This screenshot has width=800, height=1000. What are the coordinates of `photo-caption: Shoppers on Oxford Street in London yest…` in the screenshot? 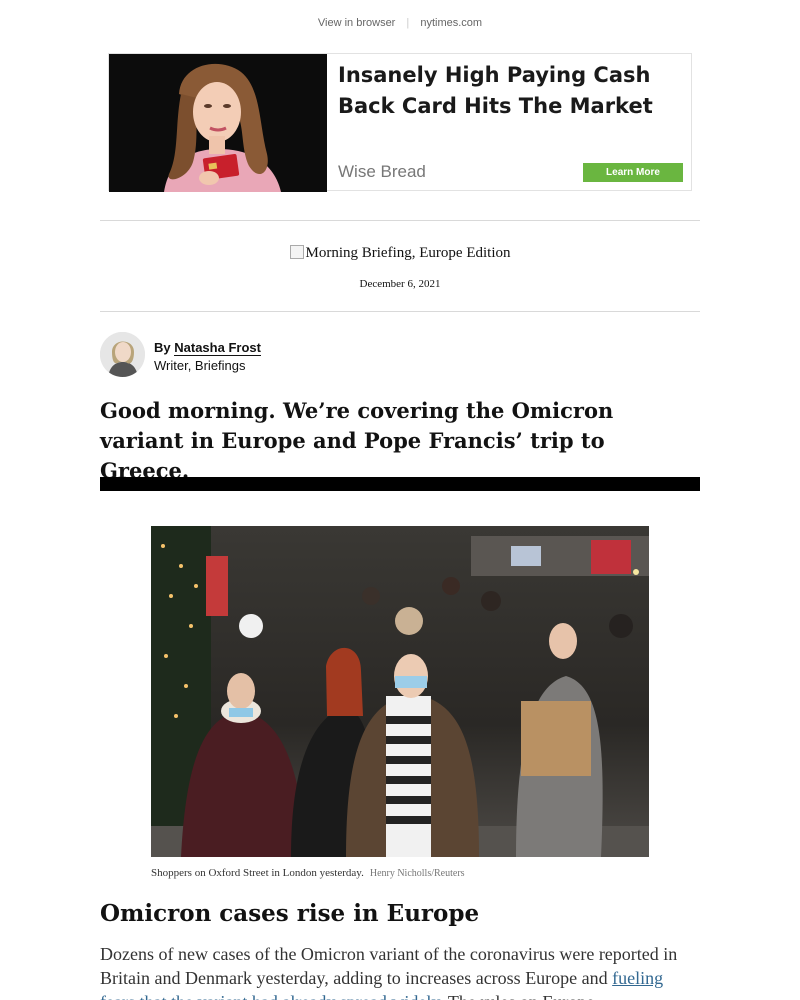 It's located at (308, 873).